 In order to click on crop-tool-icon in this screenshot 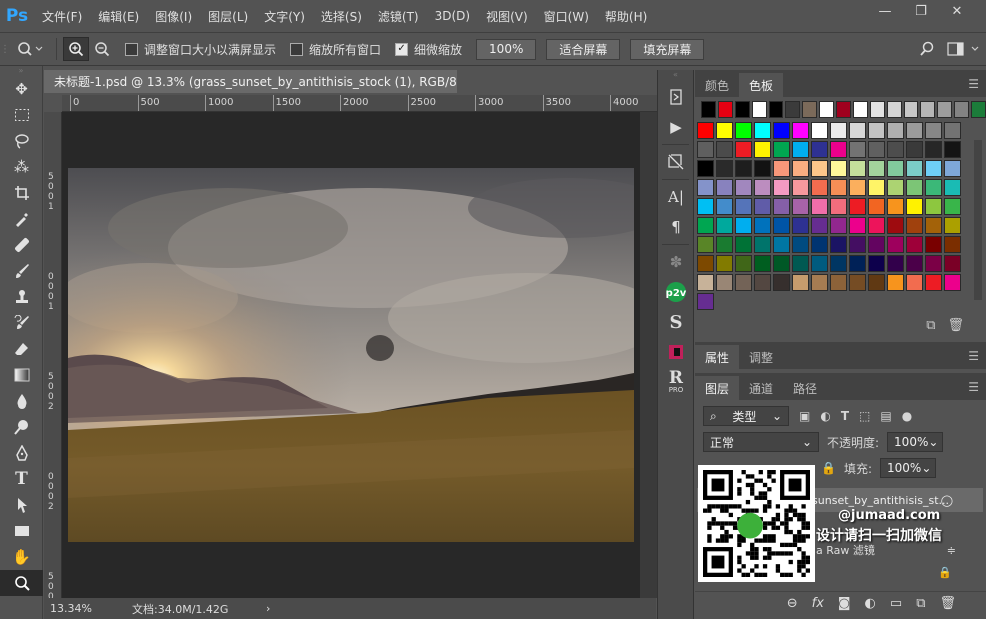, I will do `click(21, 193)`.